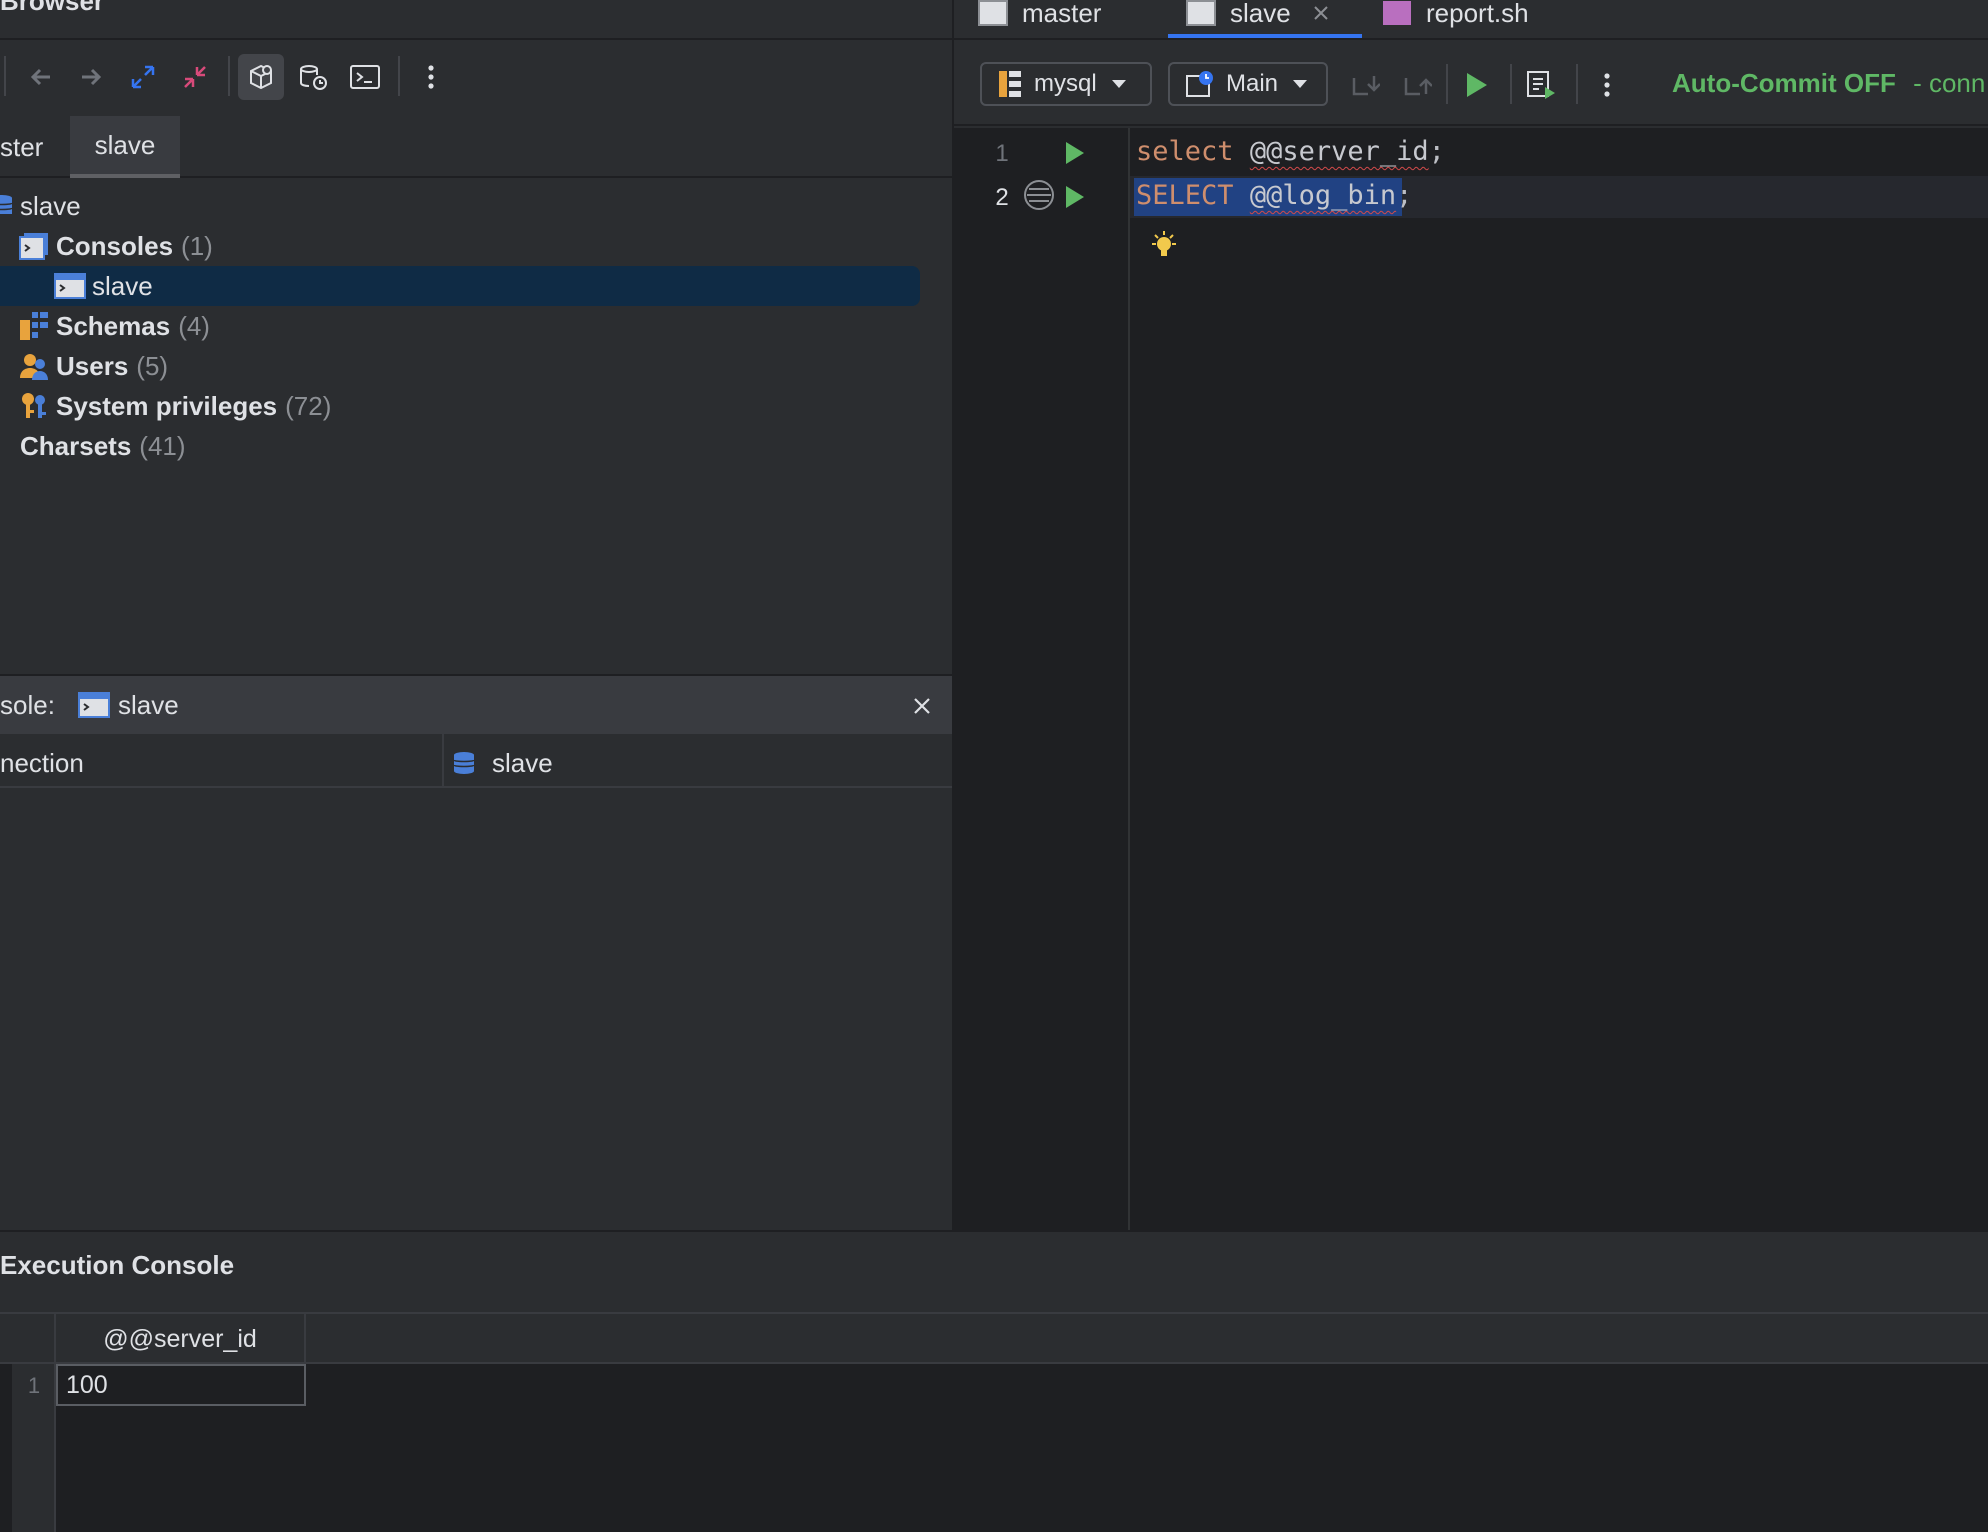 The image size is (1988, 1532). I want to click on execution-console-title: Execution Console, so click(117, 1265).